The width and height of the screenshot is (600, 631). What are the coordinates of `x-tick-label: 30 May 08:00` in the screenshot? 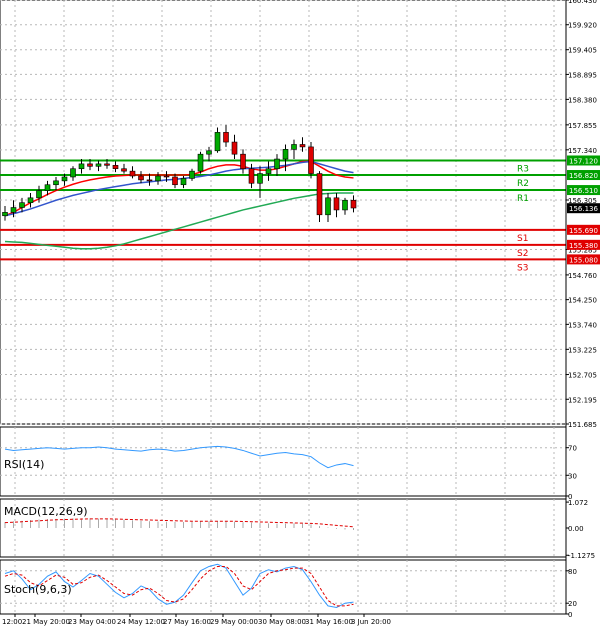 It's located at (282, 622).